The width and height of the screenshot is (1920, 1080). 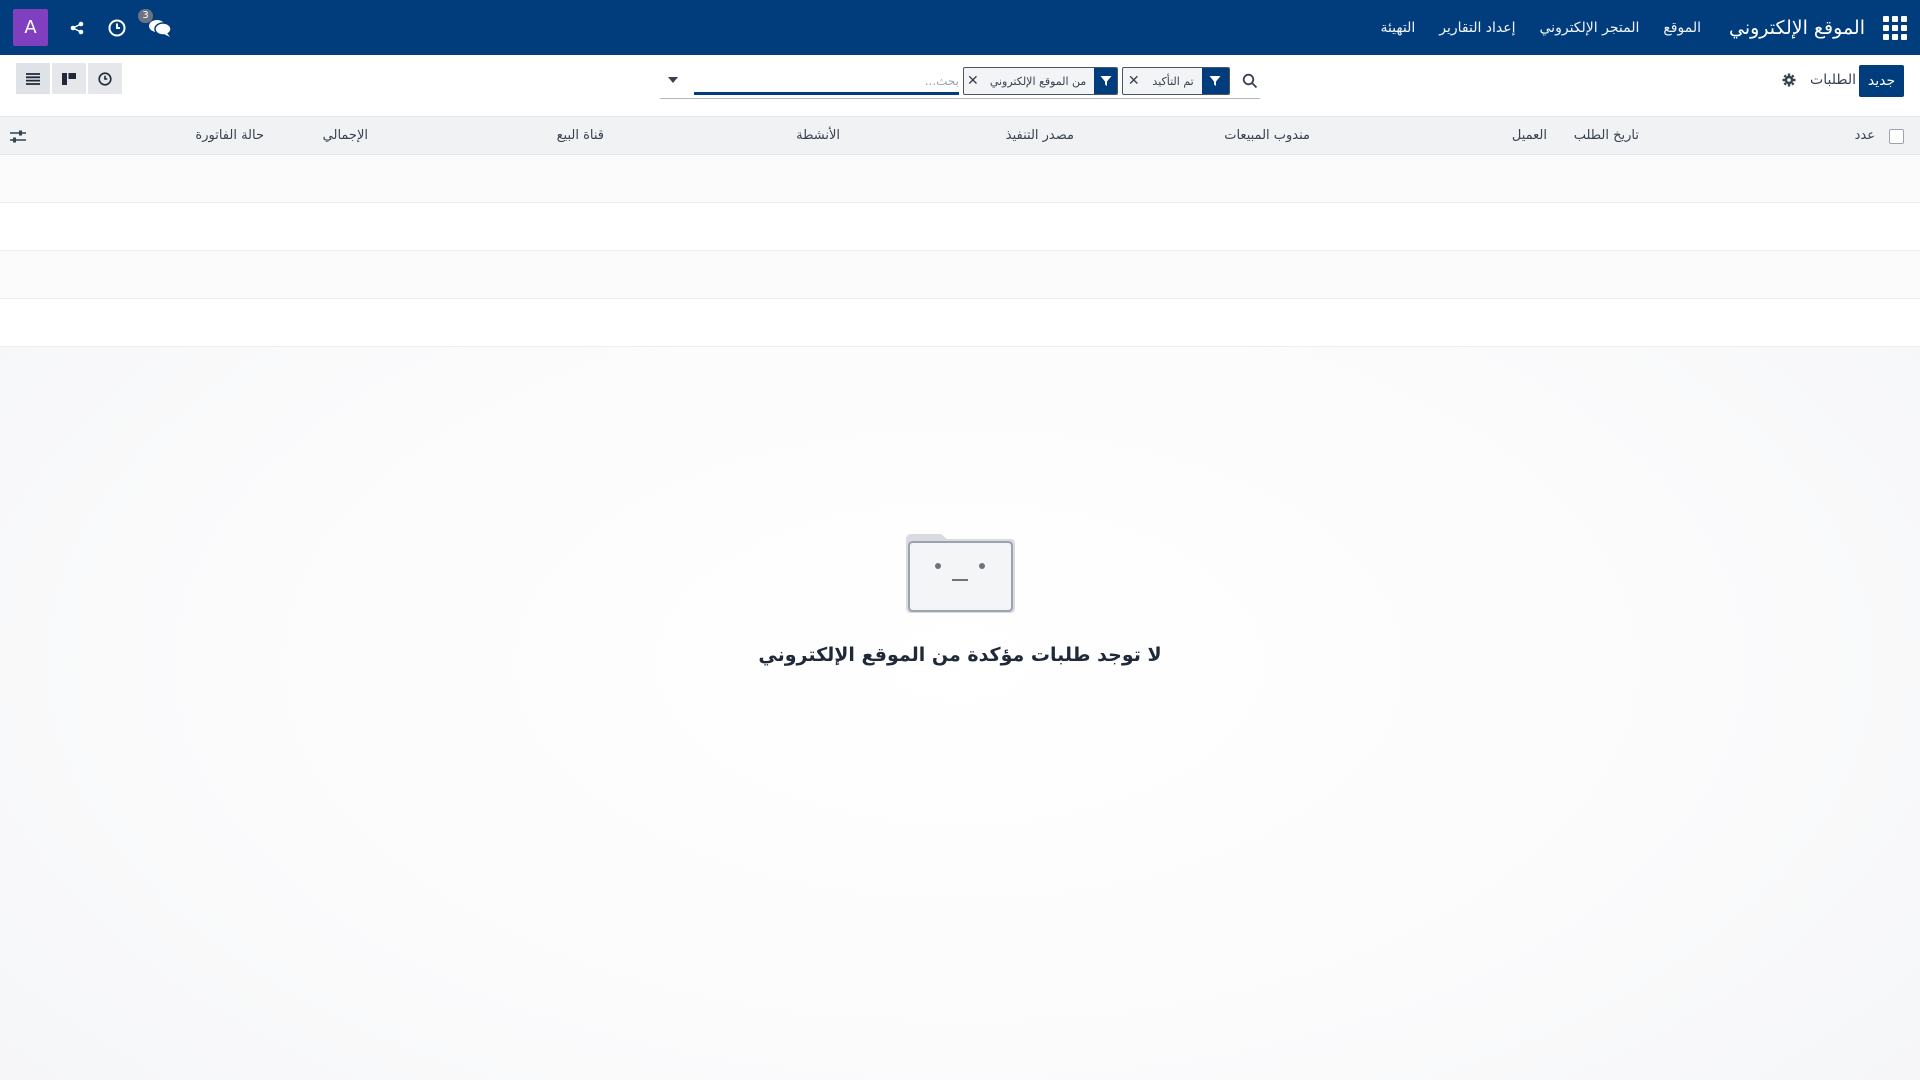 What do you see at coordinates (960, 573) in the screenshot?
I see `empty-folder-icon` at bounding box center [960, 573].